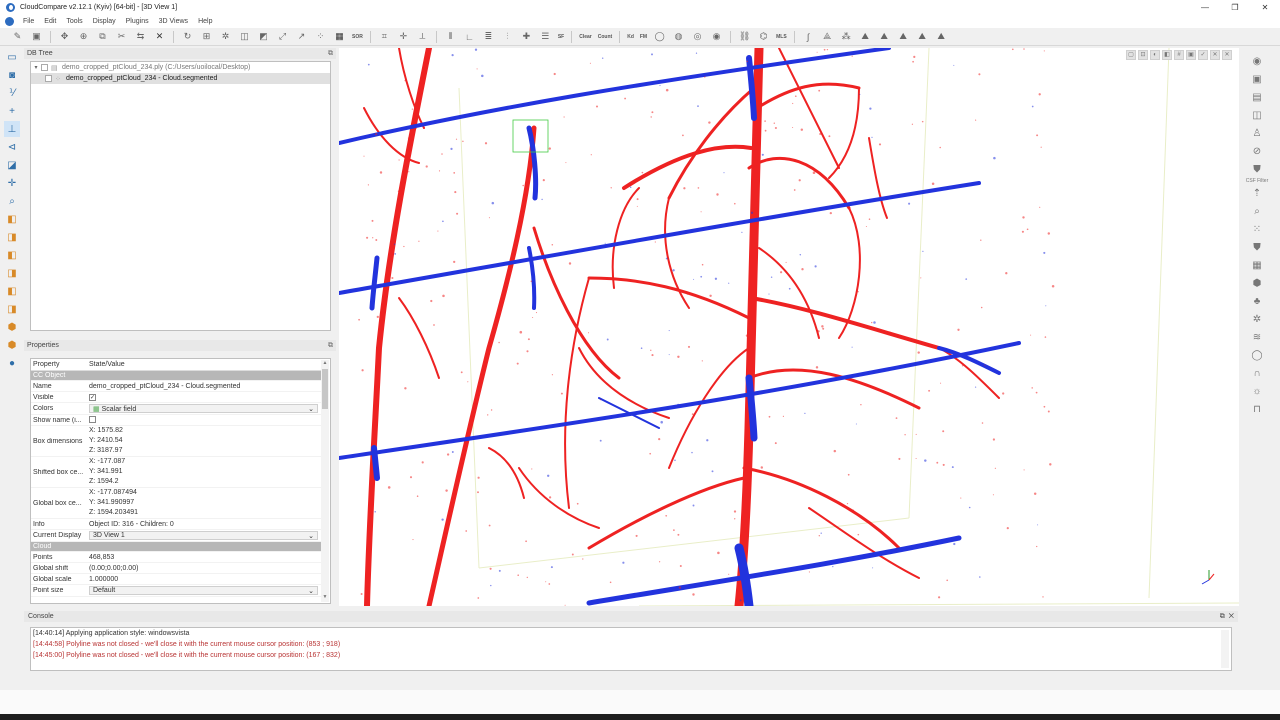 This screenshot has width=1280, height=720. Describe the element at coordinates (450, 36) in the screenshot. I see `histogram-icon: ⫴` at that location.